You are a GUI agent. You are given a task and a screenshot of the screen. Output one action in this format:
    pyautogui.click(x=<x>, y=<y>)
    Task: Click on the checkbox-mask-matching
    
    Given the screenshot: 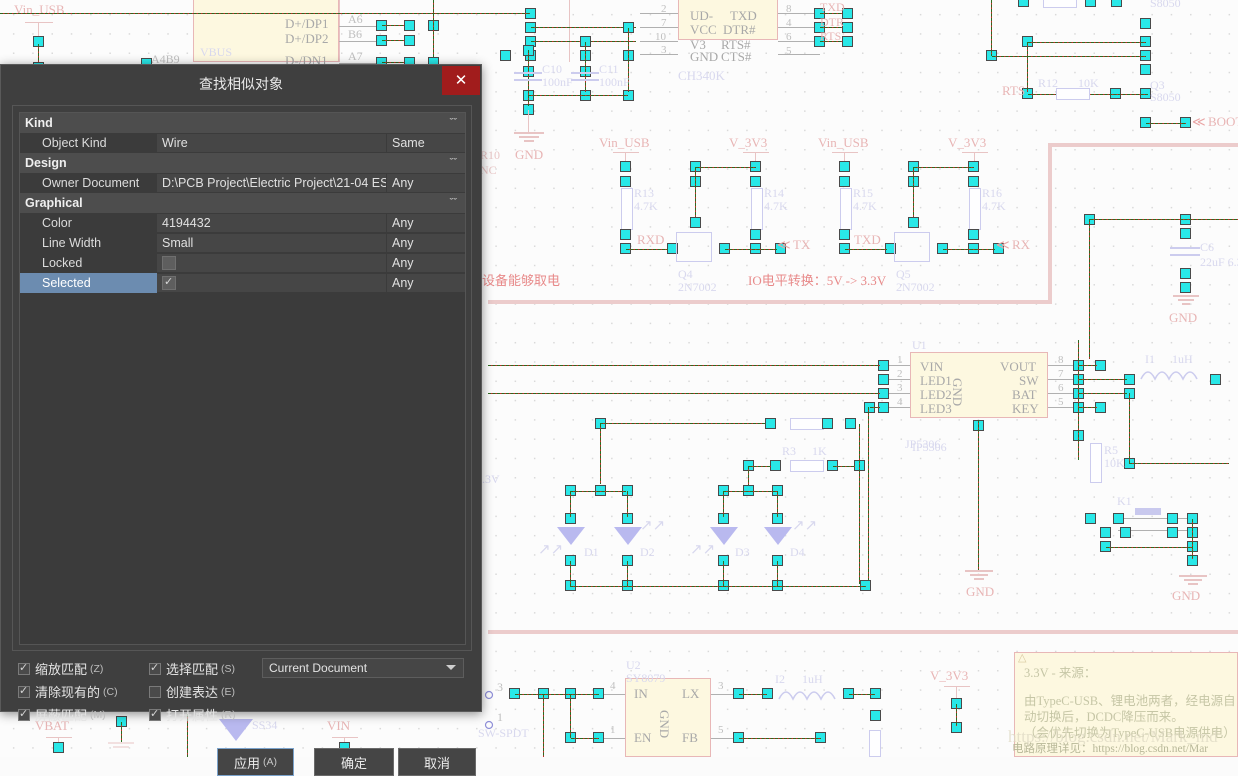 What is the action you would take?
    pyautogui.click(x=24, y=714)
    